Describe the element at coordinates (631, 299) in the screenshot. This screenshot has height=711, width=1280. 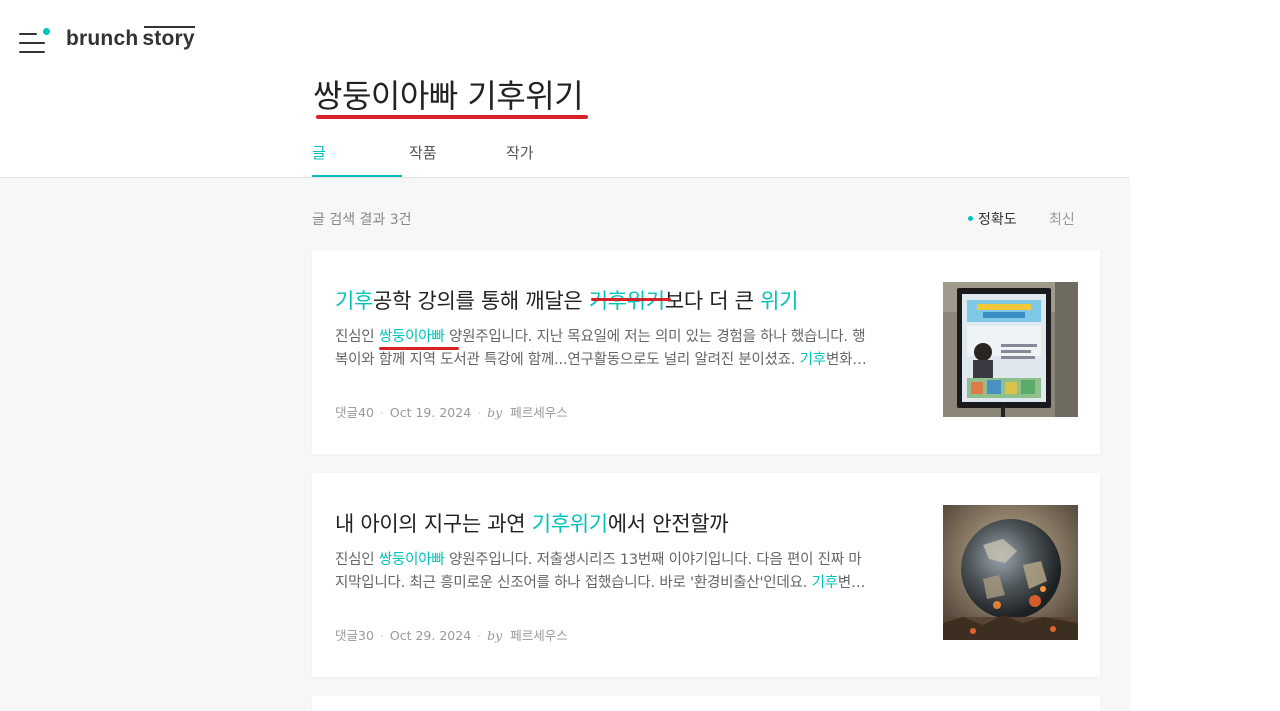
I see `annotation-underline-keyword` at that location.